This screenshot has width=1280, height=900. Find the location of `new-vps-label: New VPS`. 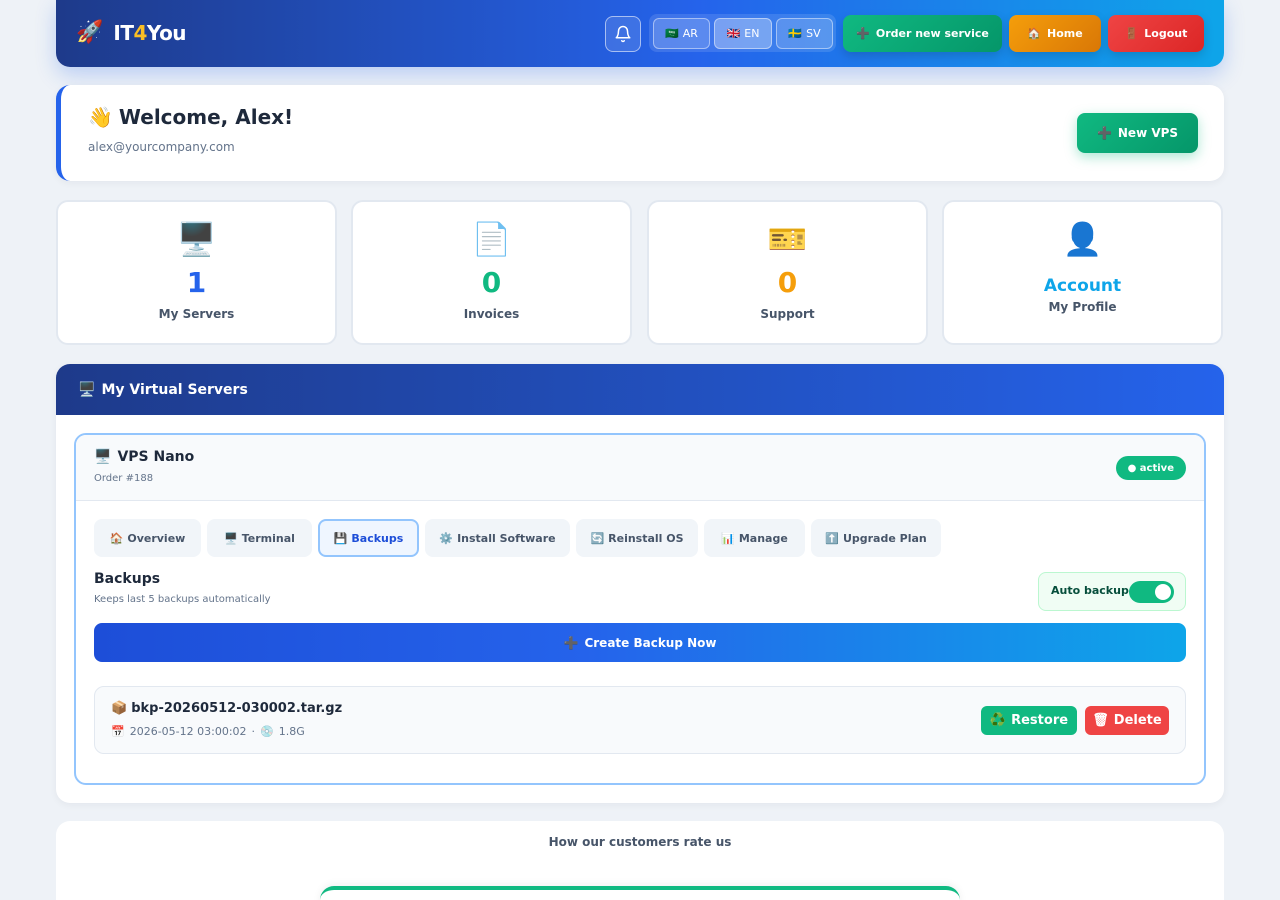

new-vps-label: New VPS is located at coordinates (1148, 133).